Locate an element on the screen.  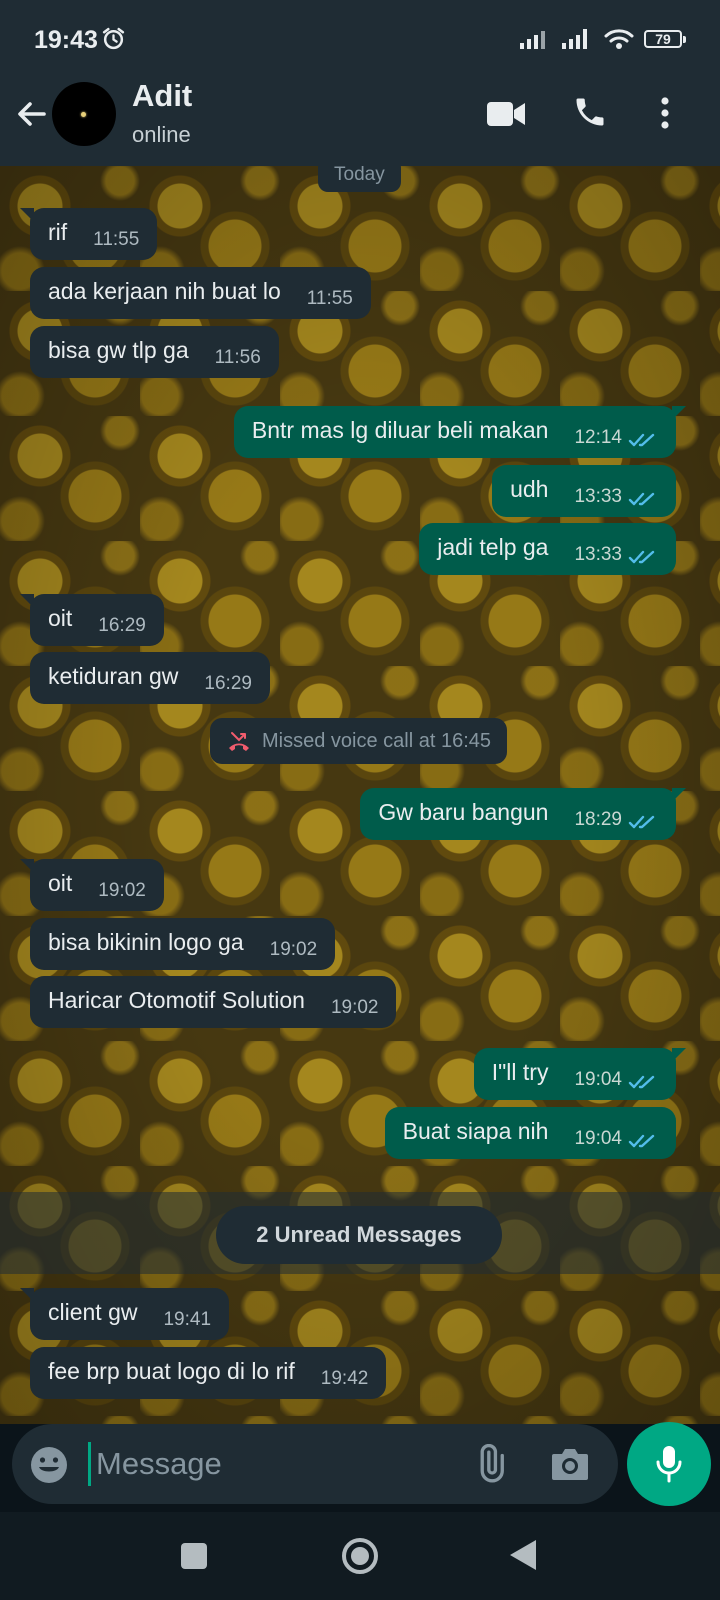
attach-icon is located at coordinates (490, 1464).